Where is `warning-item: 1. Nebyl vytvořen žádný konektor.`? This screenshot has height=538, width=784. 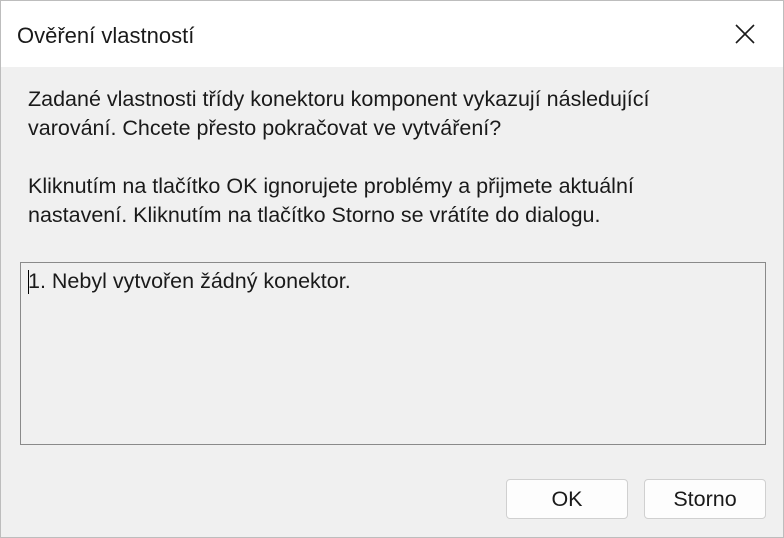
warning-item: 1. Nebyl vytvořen žádný konektor. is located at coordinates (189, 281).